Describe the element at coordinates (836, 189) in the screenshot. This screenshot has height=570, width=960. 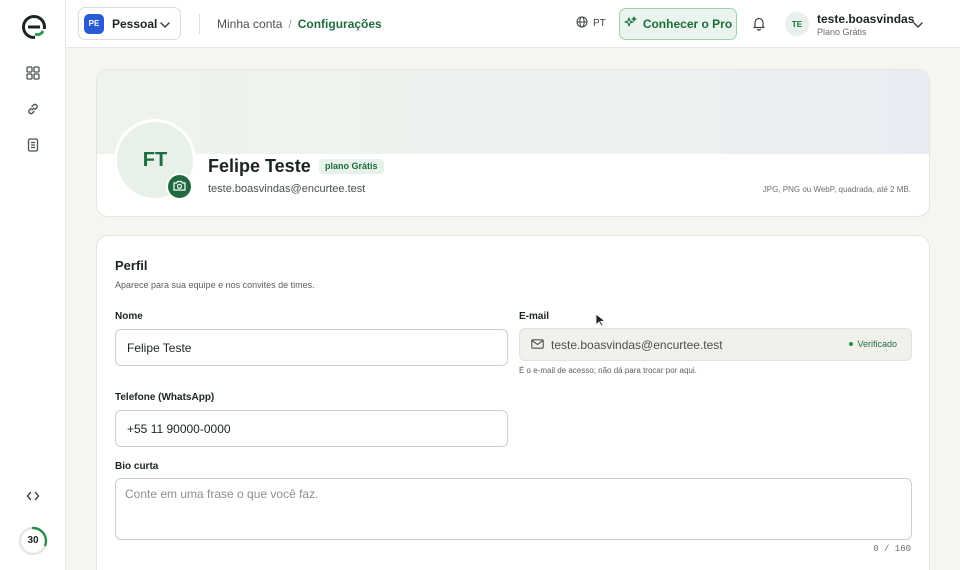
I see `photo-format-hint: JPG, PNG ou WebP, quadrada, até 2 MB.` at that location.